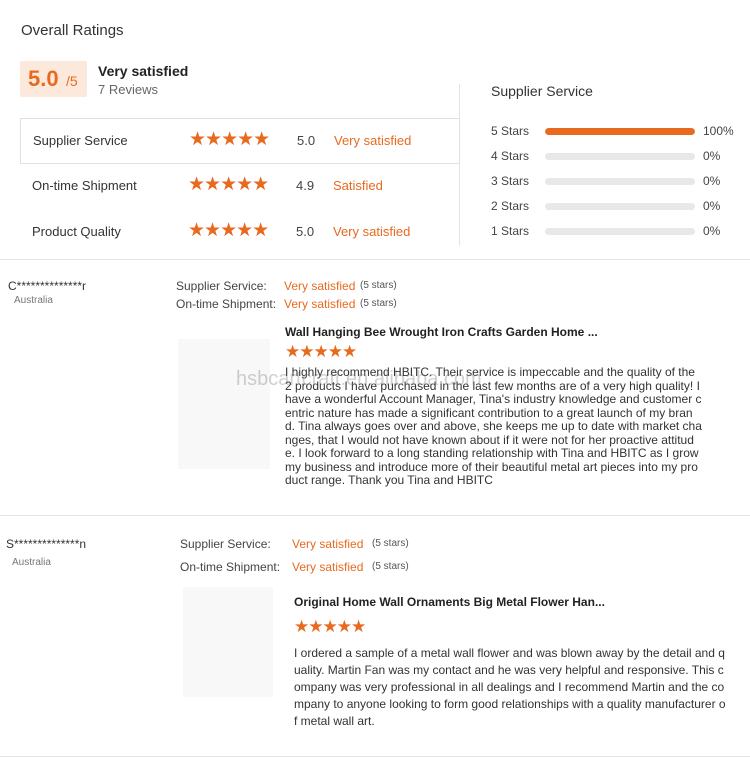 Image resolution: width=750 pixels, height=758 pixels. I want to click on rating-label: Product Quality, so click(76, 231).